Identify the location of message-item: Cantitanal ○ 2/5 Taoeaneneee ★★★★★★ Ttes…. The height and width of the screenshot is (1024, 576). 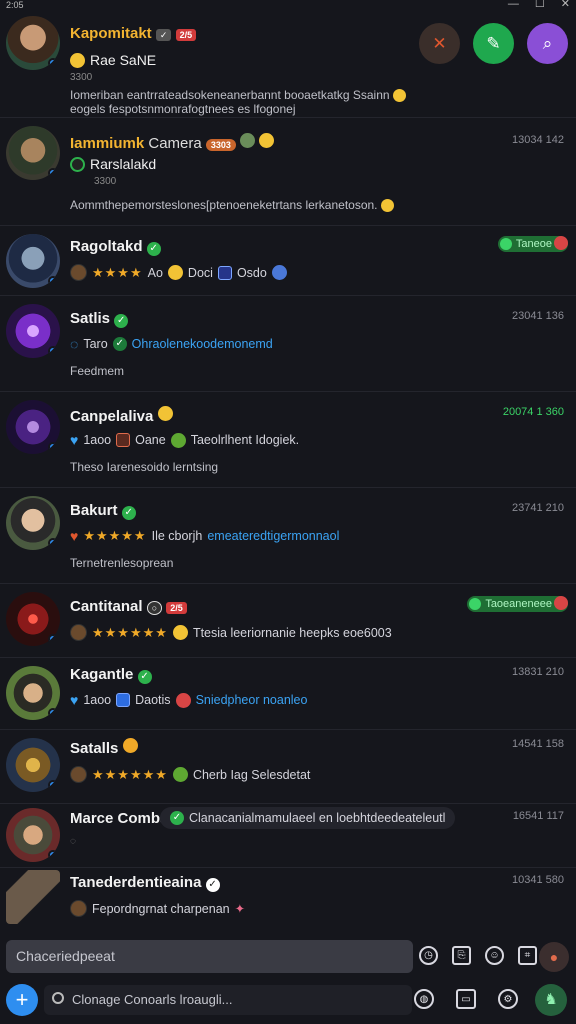
(288, 621).